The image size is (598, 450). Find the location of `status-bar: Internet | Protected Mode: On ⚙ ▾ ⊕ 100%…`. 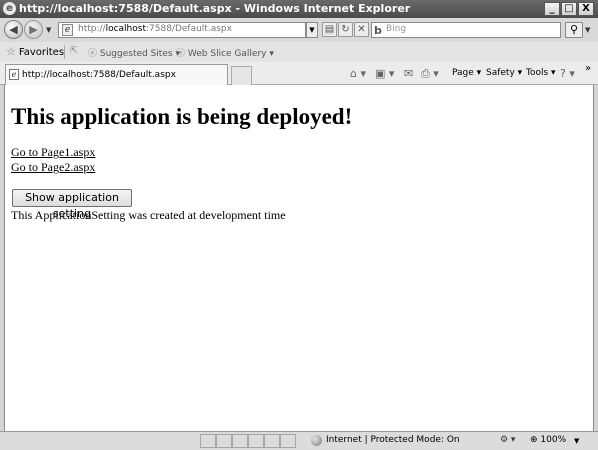

status-bar: Internet | Protected Mode: On ⚙ ▾ ⊕ 100%… is located at coordinates (299, 440).